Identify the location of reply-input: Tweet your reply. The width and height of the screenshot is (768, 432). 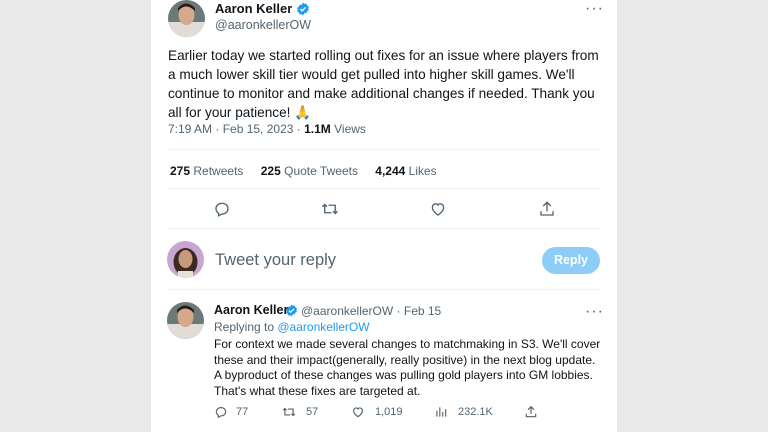
(275, 260).